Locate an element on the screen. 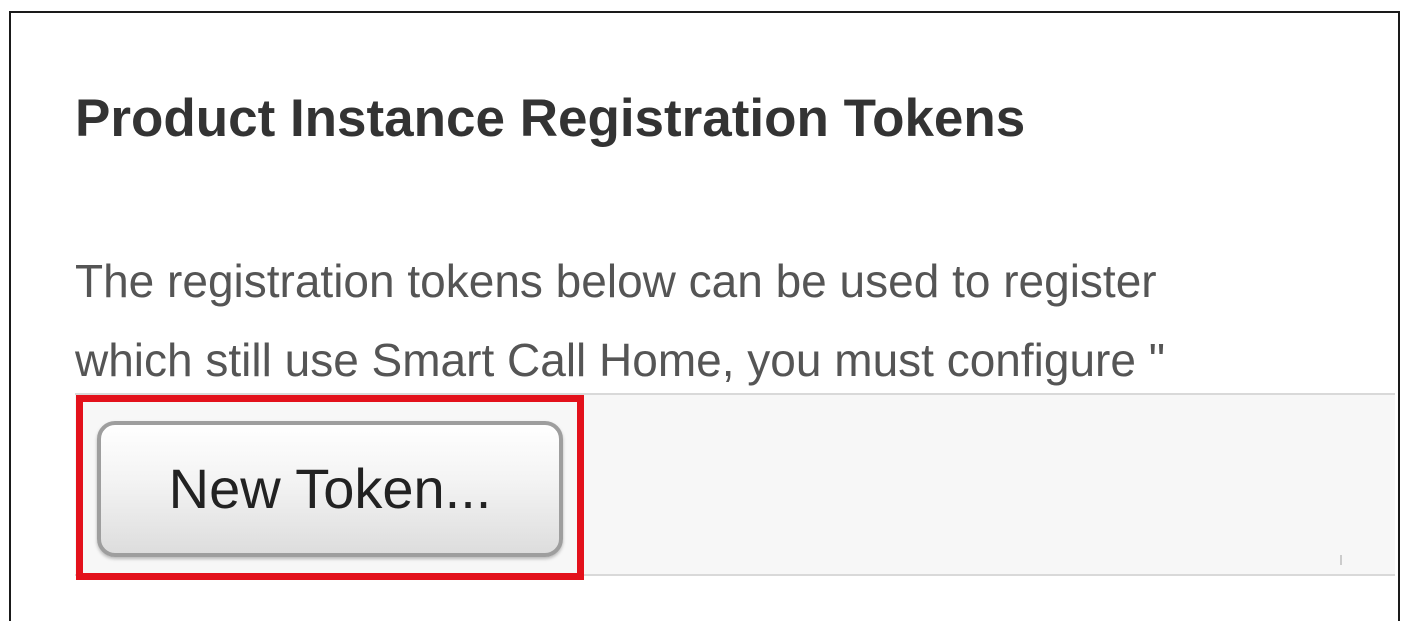  toolbar-divider is located at coordinates (1341, 560).